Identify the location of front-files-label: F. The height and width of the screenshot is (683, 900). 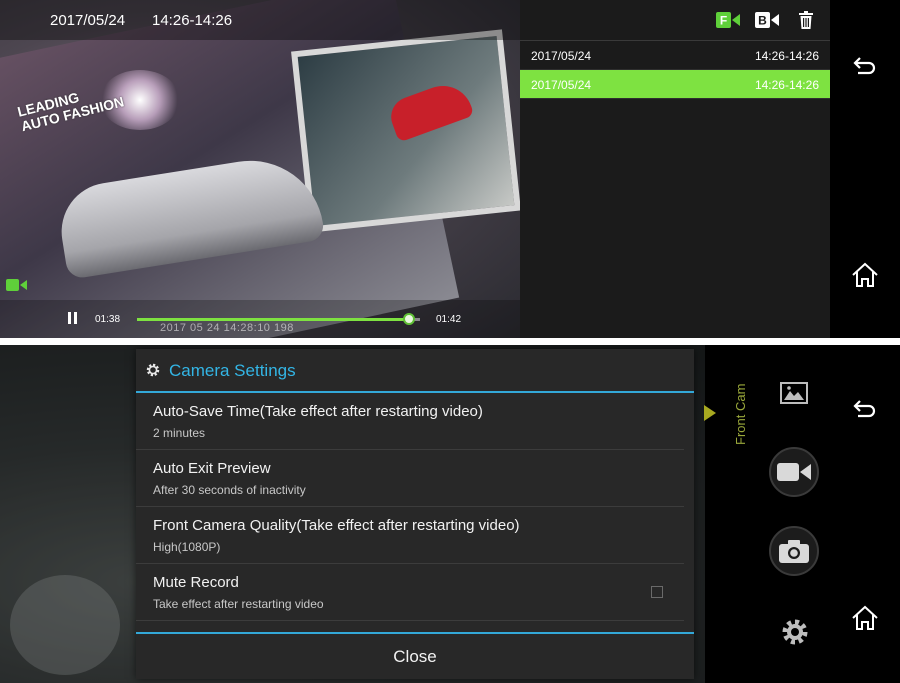
(723, 21).